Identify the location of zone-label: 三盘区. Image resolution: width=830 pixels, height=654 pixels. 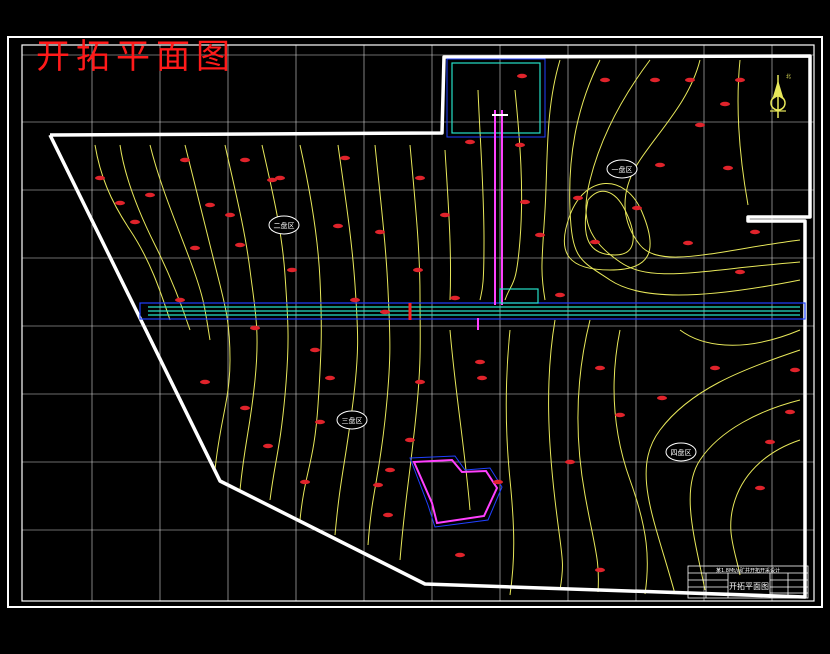
(352, 420).